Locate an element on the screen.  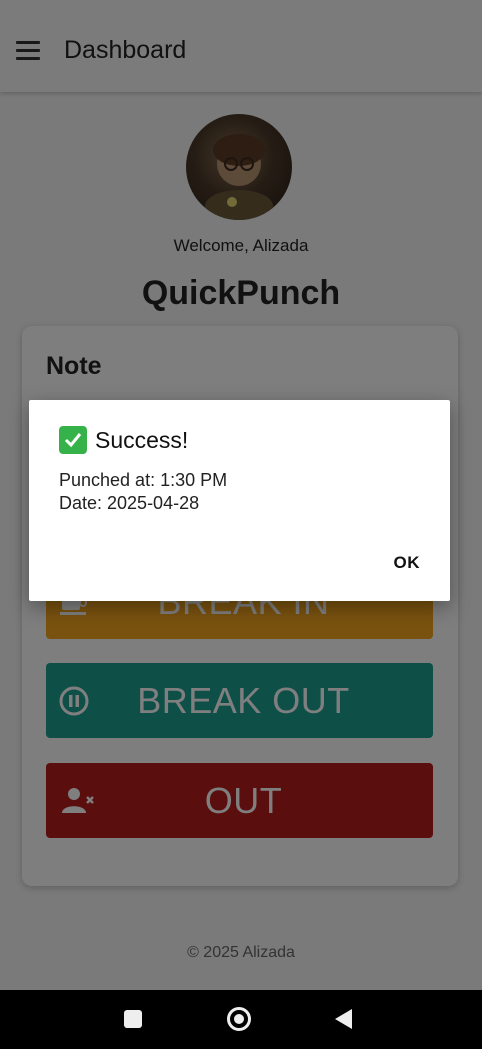
home-icon is located at coordinates (239, 1019).